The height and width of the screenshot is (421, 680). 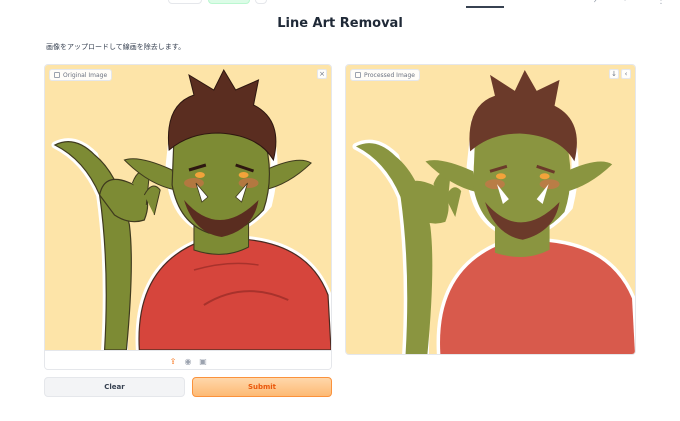 What do you see at coordinates (389, 75) in the screenshot?
I see `output-image-label-text: Processed Image` at bounding box center [389, 75].